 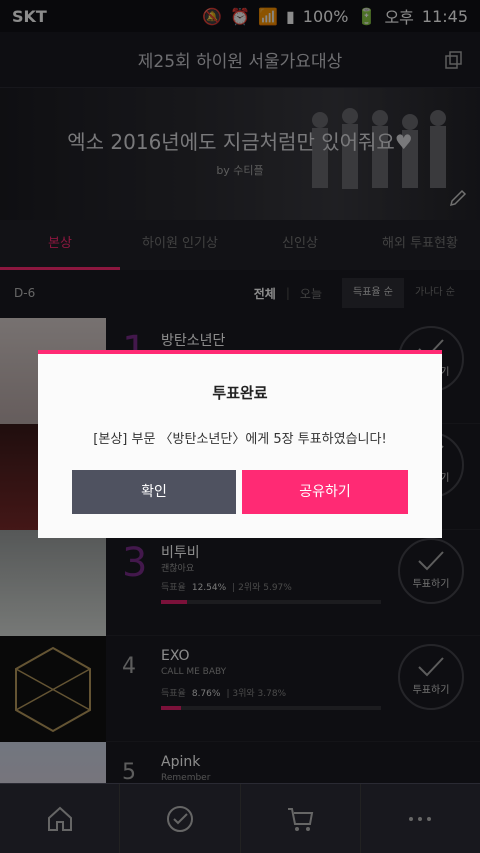 I want to click on check-icon, so click(x=179, y=818).